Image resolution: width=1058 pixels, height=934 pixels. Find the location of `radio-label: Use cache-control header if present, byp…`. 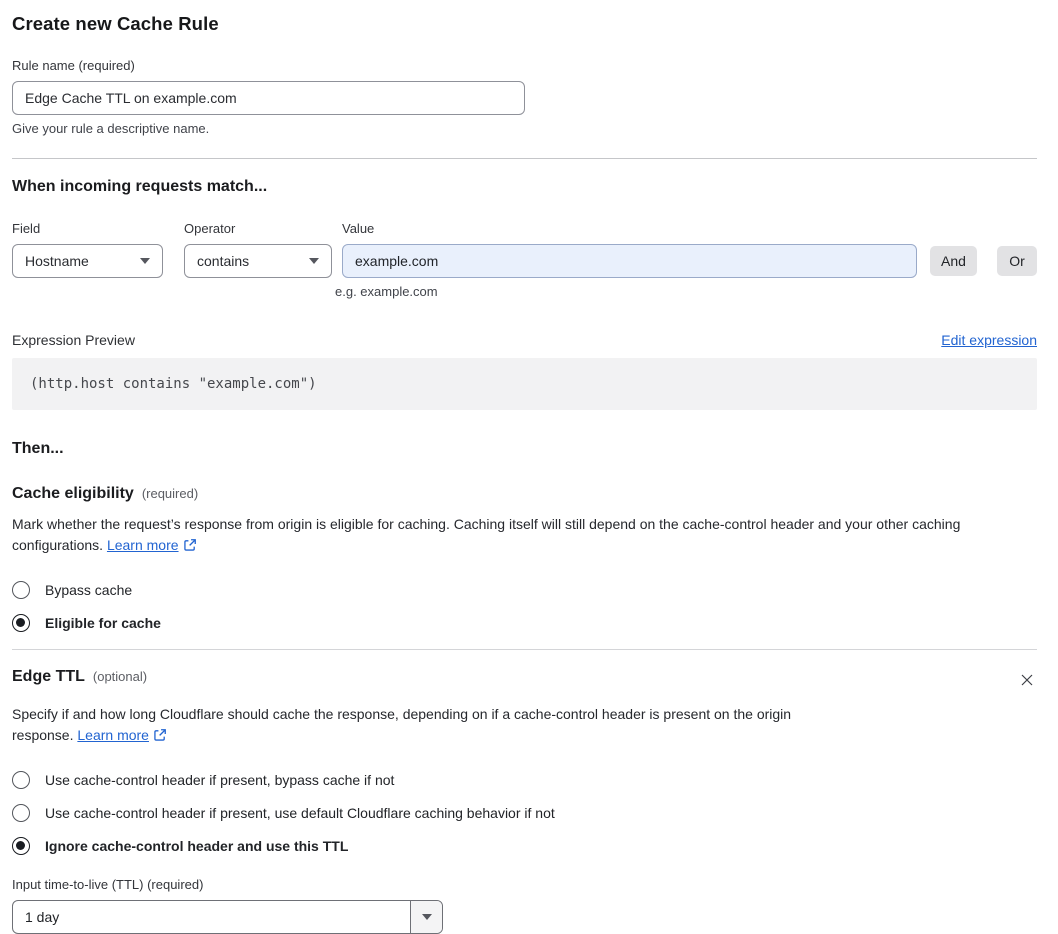

radio-label: Use cache-control header if present, byp… is located at coordinates (219, 780).